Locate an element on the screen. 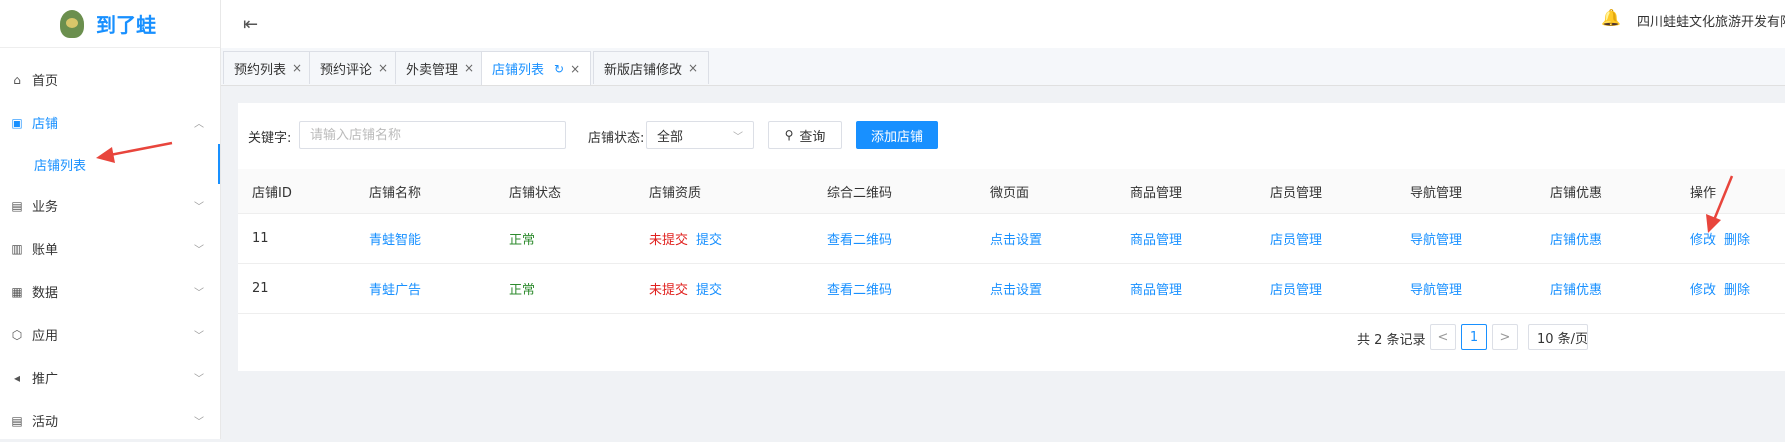 This screenshot has width=1785, height=442. prev-page-button: < is located at coordinates (1443, 337).